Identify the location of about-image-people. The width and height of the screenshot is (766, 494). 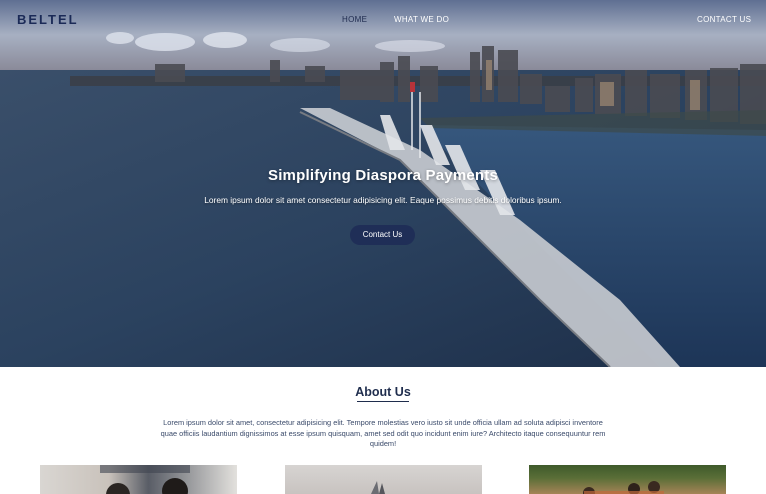
(138, 479).